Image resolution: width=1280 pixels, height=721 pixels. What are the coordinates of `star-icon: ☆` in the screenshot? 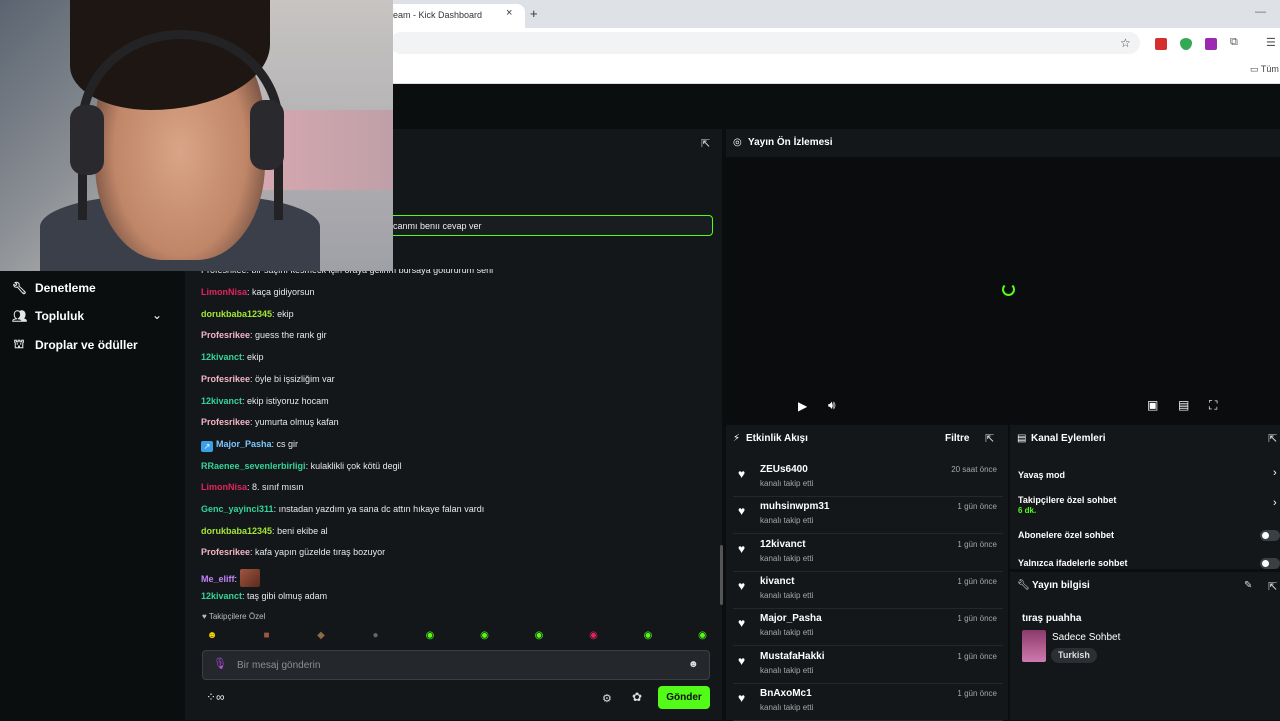 It's located at (1125, 43).